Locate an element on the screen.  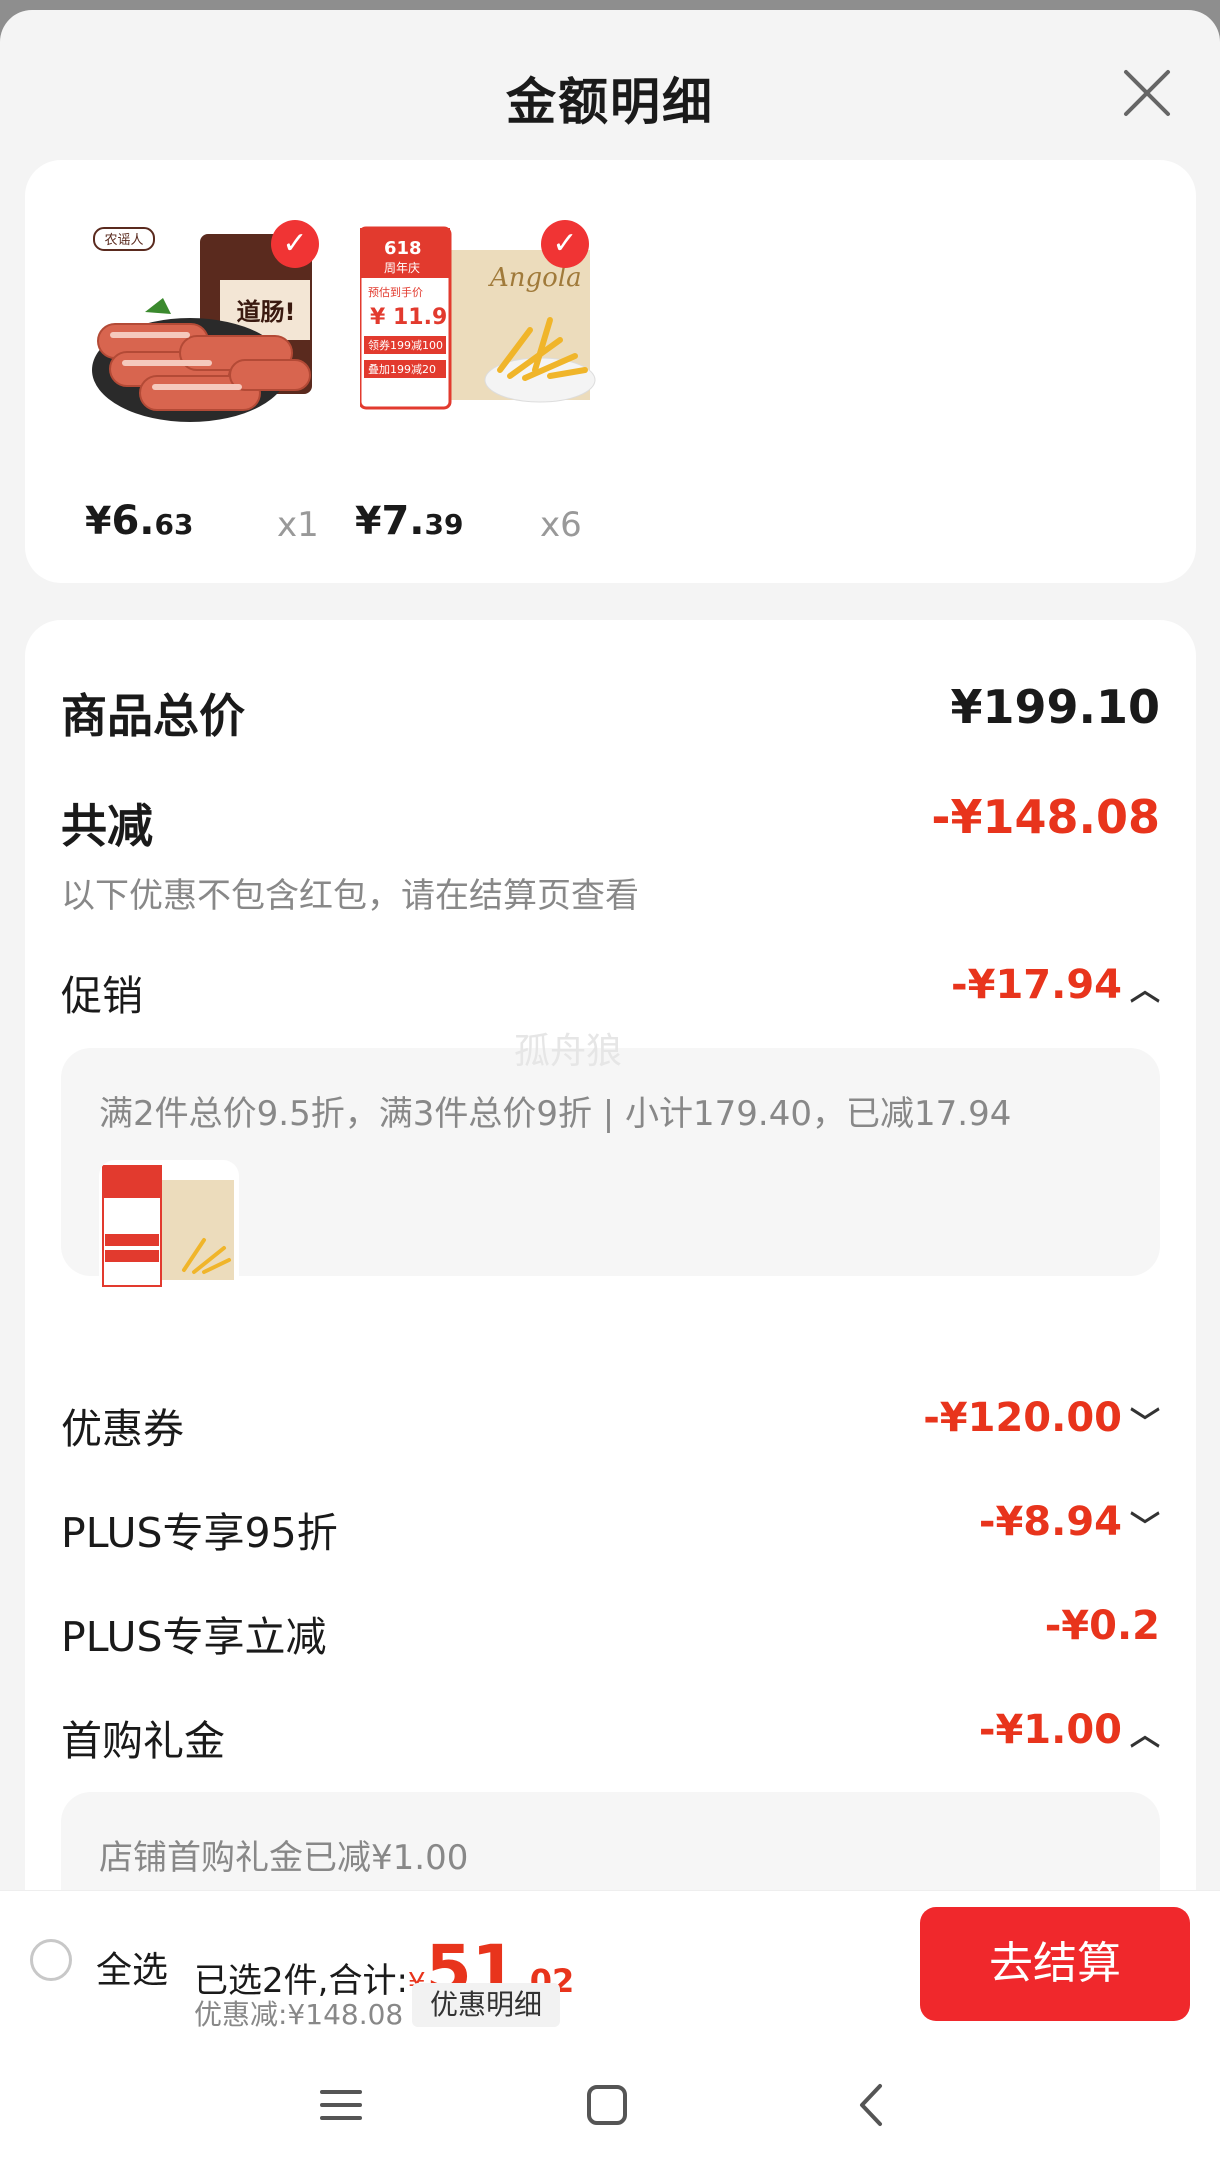
promo-row: 促销 -¥17.94 ︿ is located at coordinates (610, 991).